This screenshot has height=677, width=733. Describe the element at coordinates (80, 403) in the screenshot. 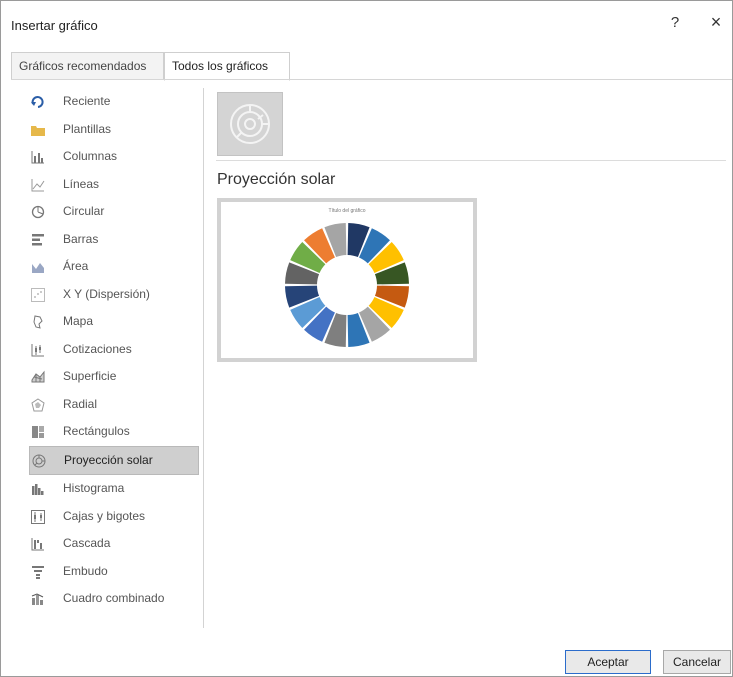

I see `sidebar-item-label: Radial` at that location.